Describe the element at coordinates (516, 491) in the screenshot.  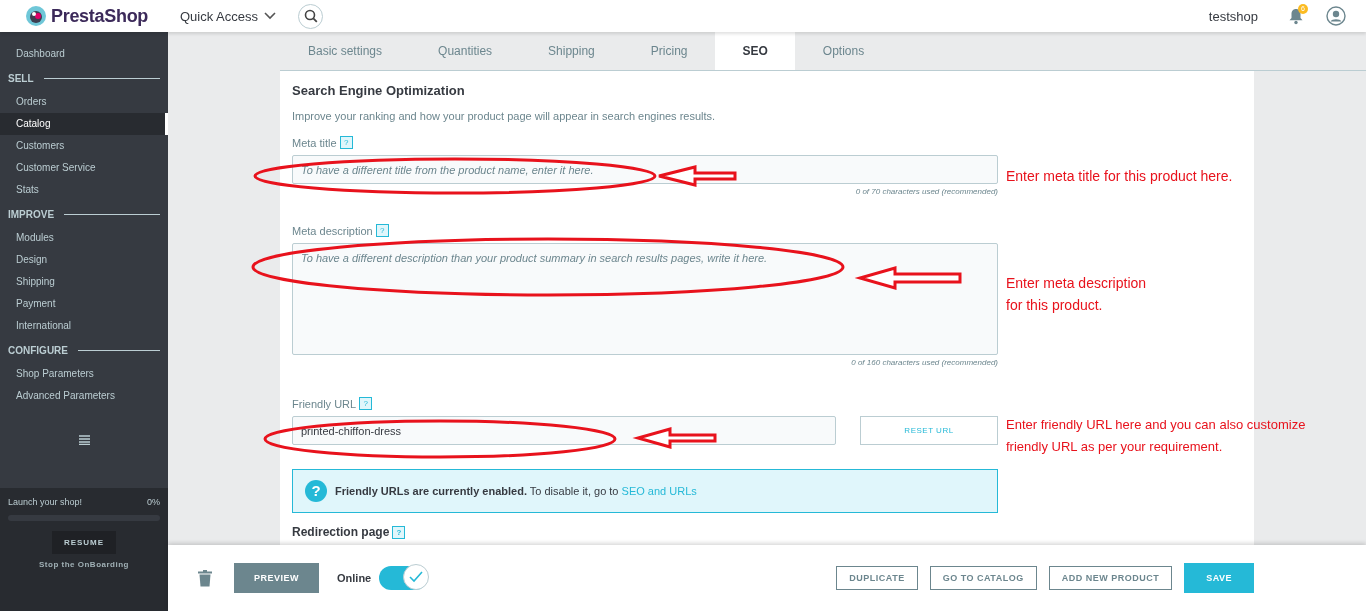
I see `alert-message: Friendly URLs are currently enabled. To disable it, go to SEO and URLs` at that location.